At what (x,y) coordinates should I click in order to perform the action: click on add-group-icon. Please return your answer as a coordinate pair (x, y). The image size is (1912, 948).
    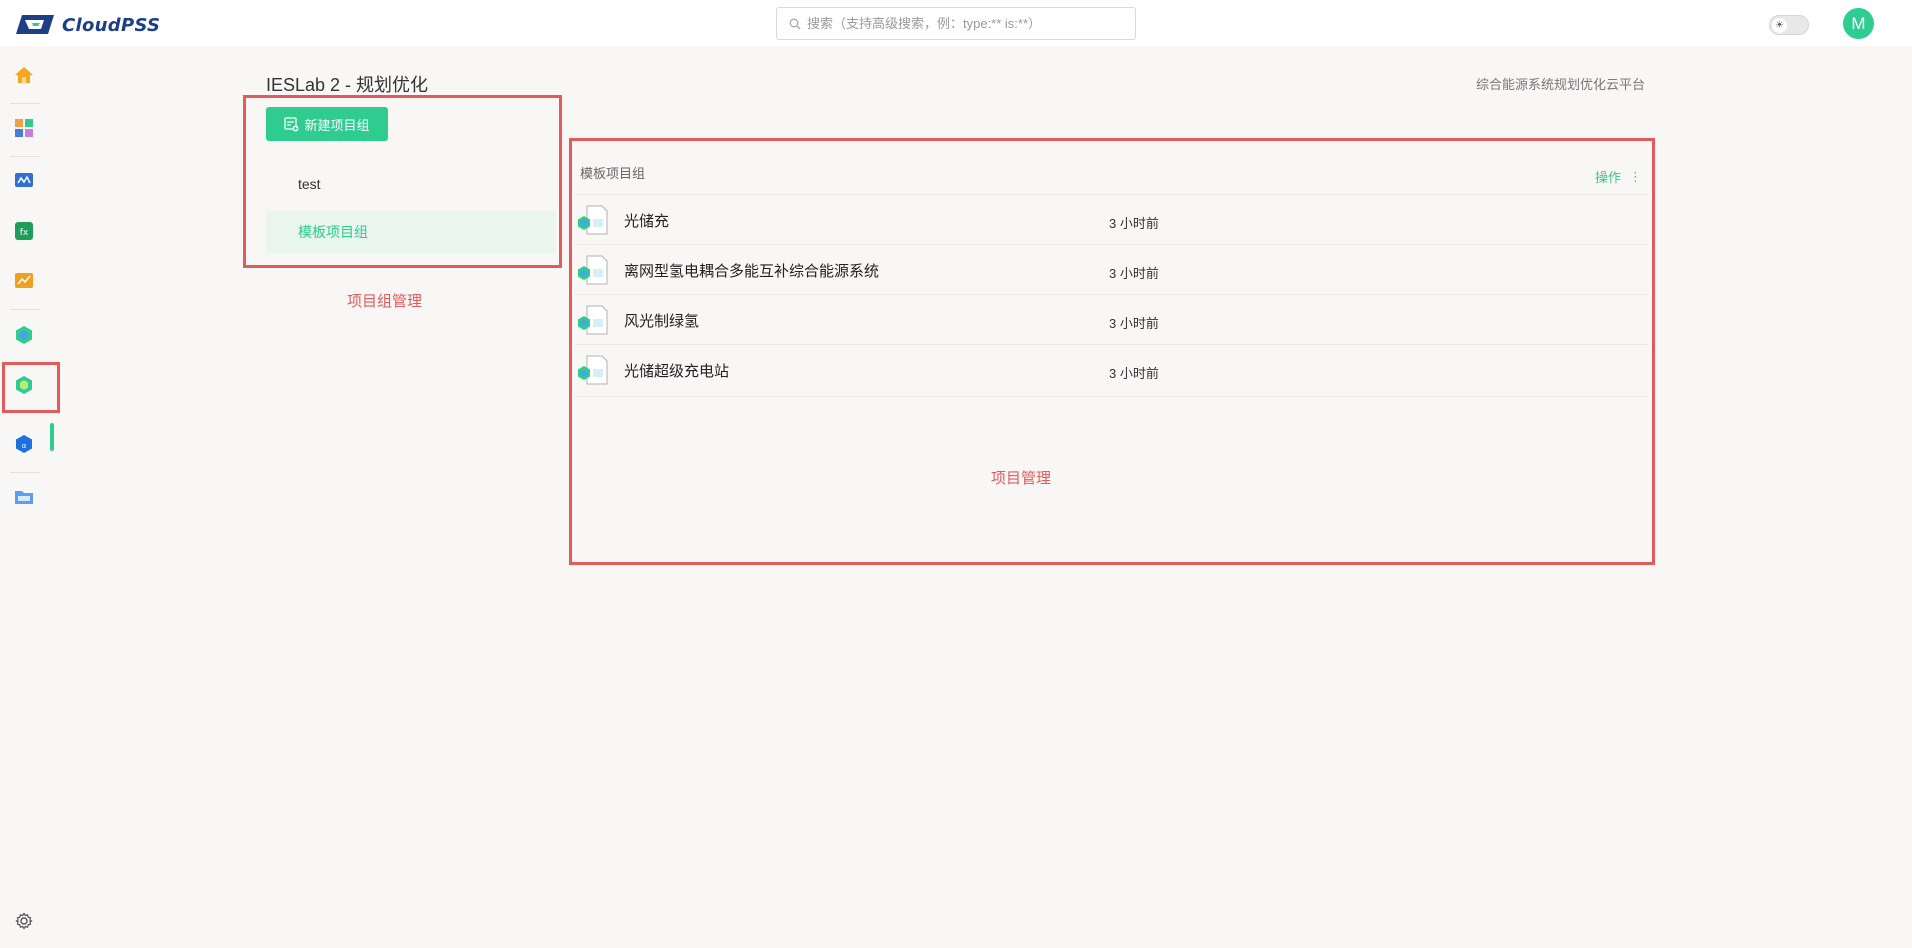
    Looking at the image, I should click on (291, 123).